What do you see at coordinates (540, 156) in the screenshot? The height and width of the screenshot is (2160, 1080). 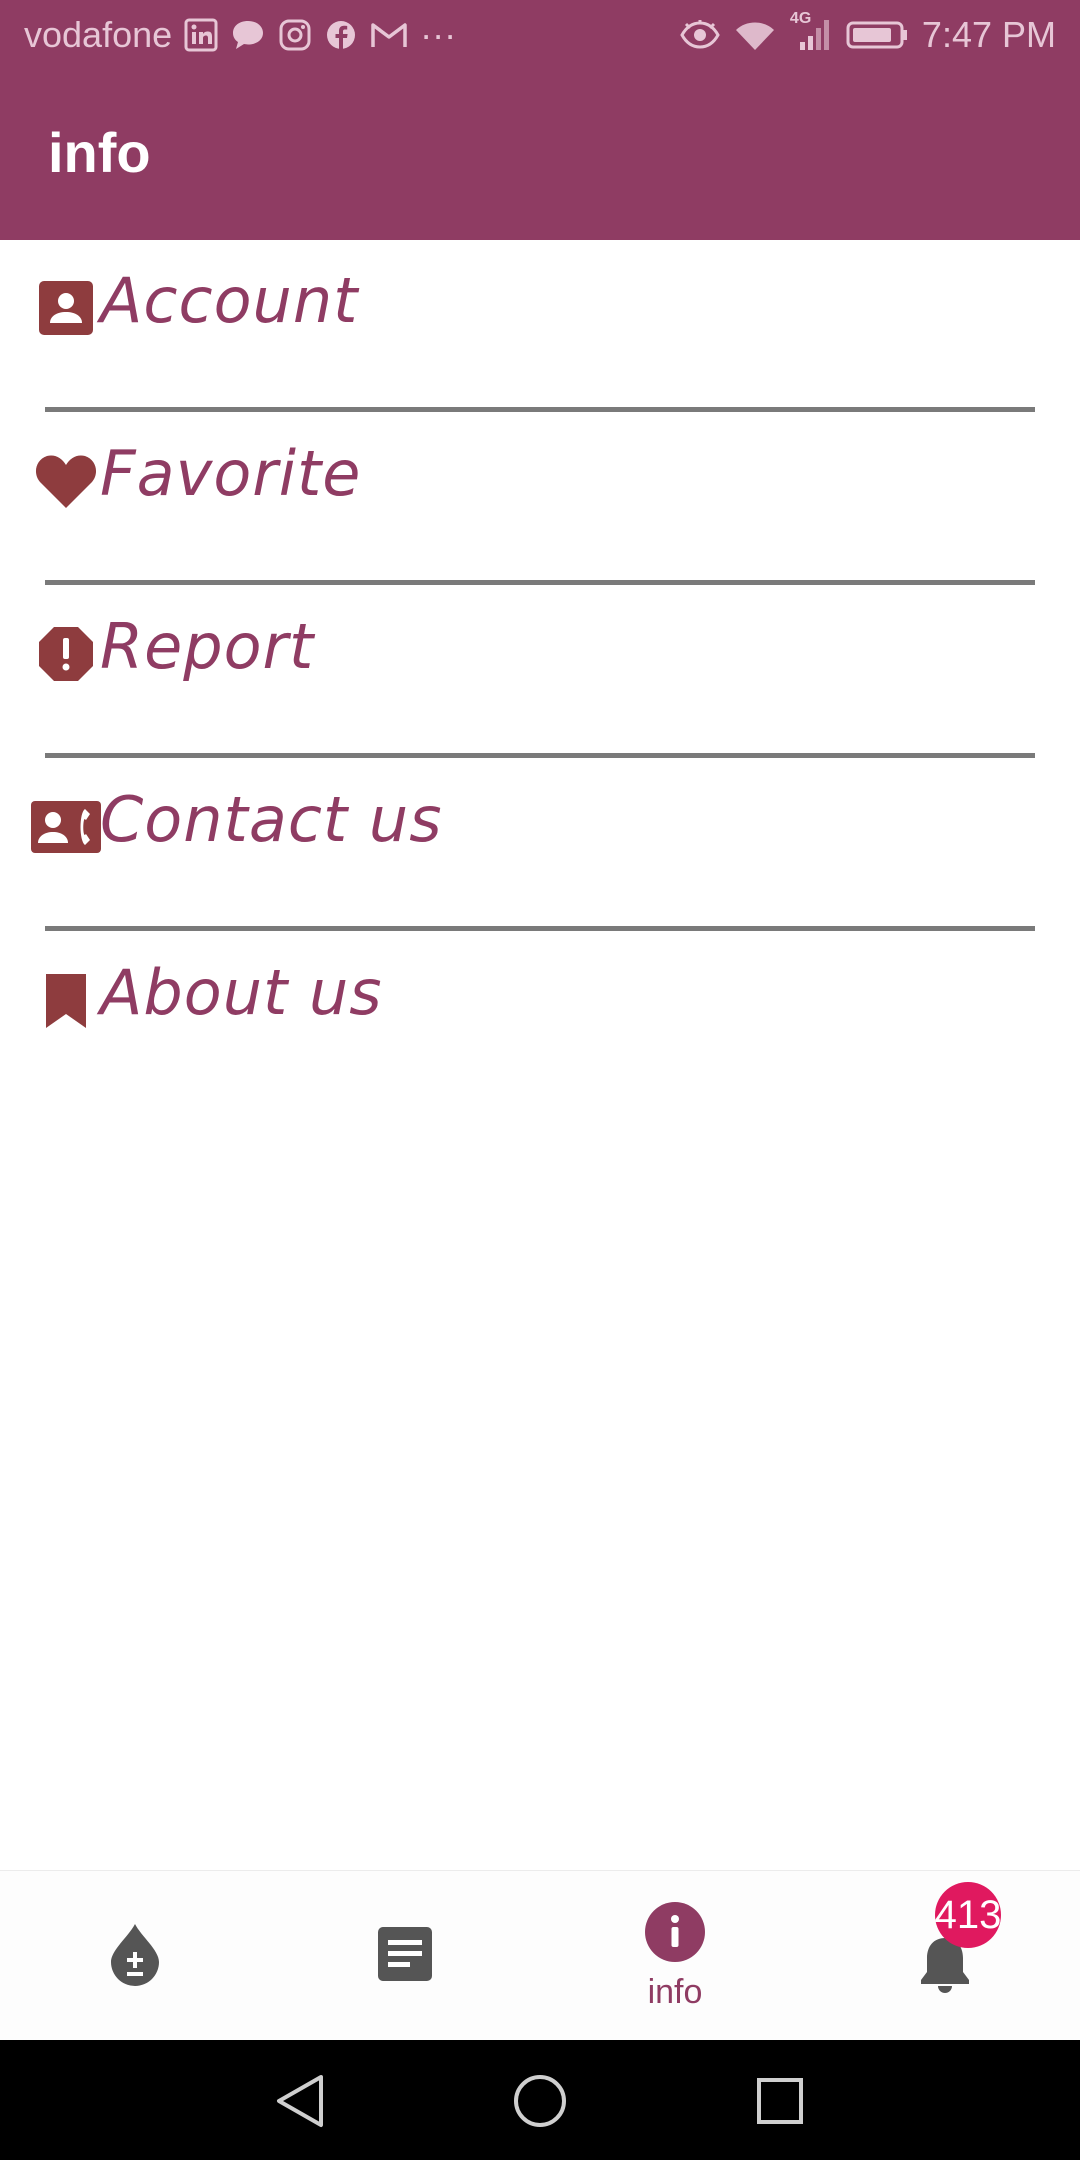 I see `app-bar: info` at bounding box center [540, 156].